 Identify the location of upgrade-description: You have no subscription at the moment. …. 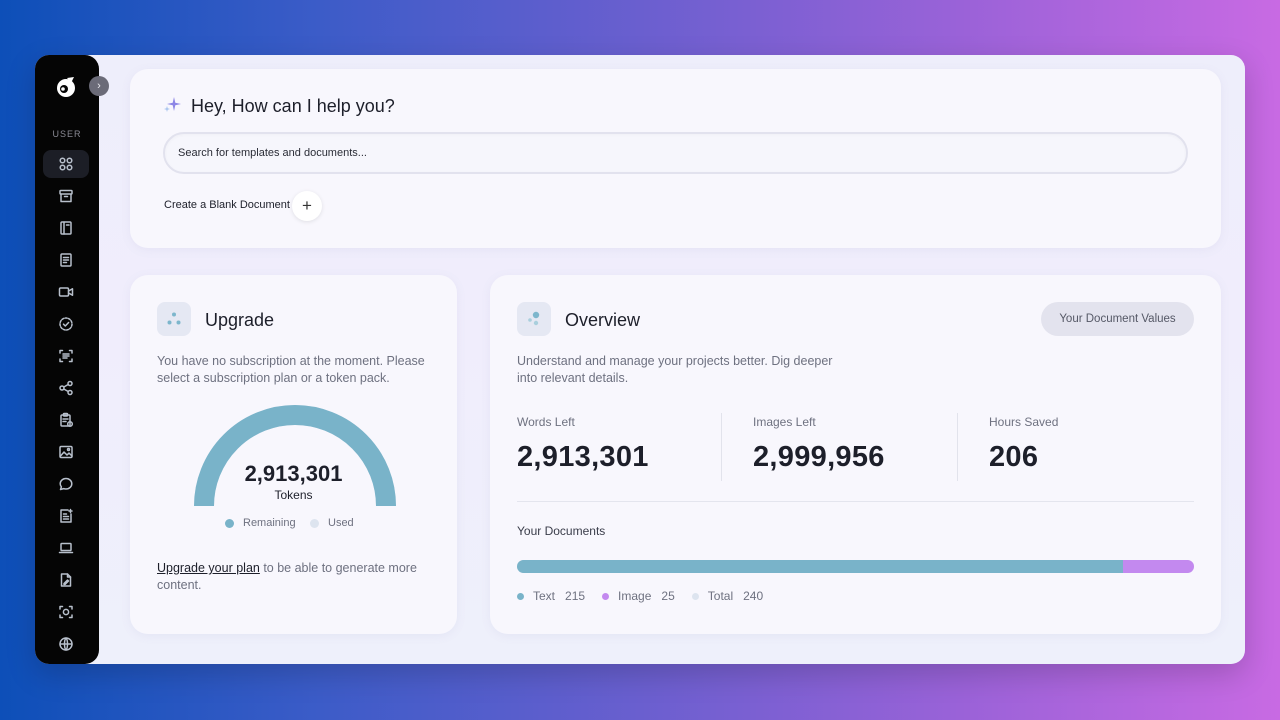
(291, 369).